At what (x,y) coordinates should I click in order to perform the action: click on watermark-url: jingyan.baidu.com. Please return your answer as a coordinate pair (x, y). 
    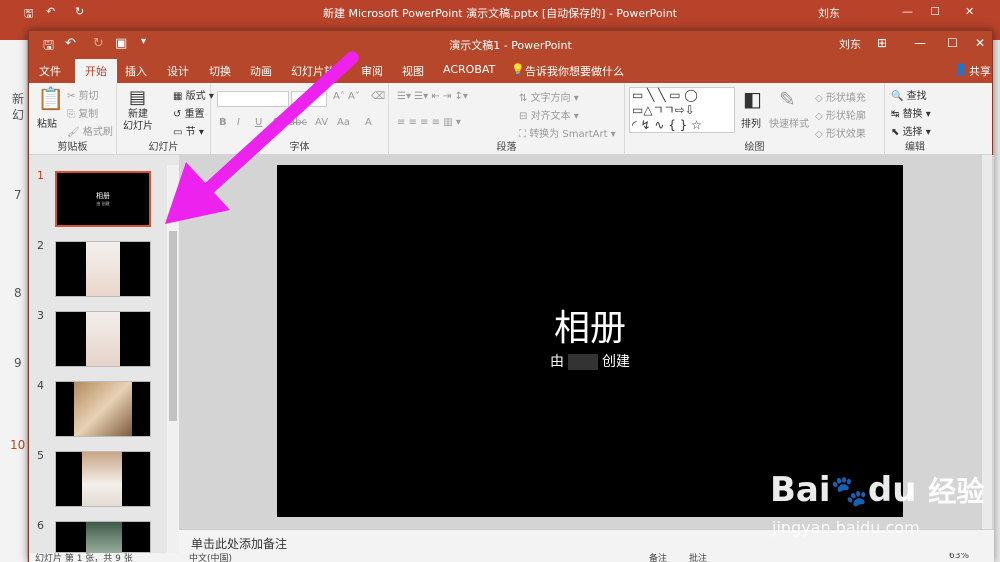
    Looking at the image, I should click on (846, 527).